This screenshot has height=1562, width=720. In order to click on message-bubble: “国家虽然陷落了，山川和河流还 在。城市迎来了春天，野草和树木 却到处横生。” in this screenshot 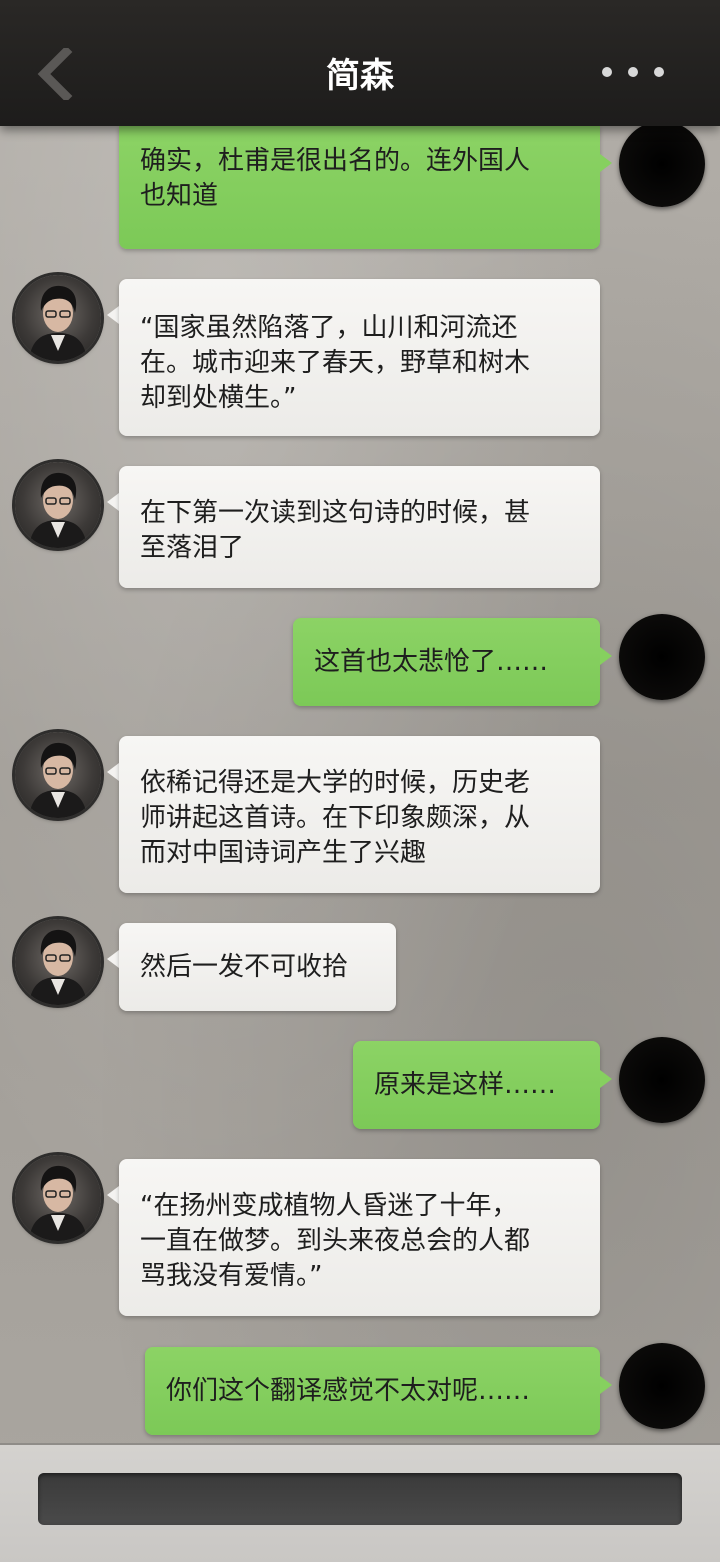, I will do `click(359, 357)`.